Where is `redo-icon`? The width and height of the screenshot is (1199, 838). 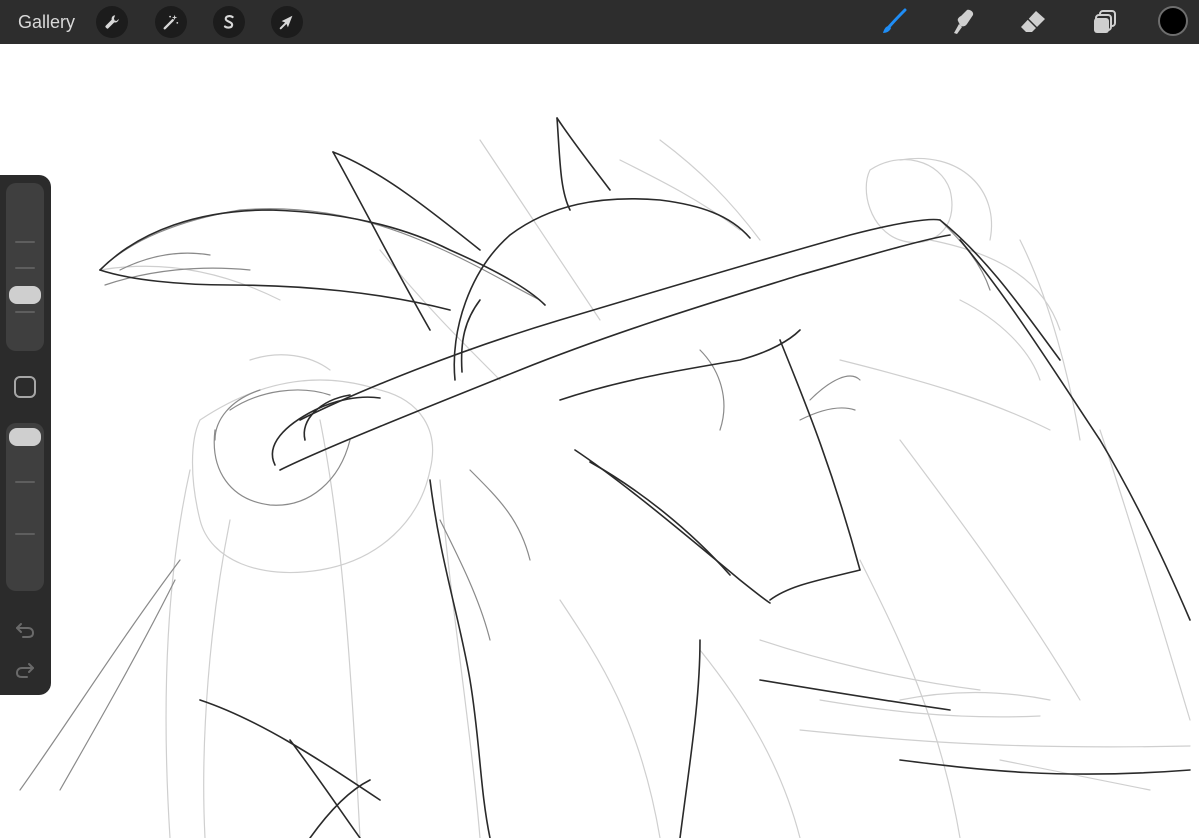
redo-icon is located at coordinates (24, 670).